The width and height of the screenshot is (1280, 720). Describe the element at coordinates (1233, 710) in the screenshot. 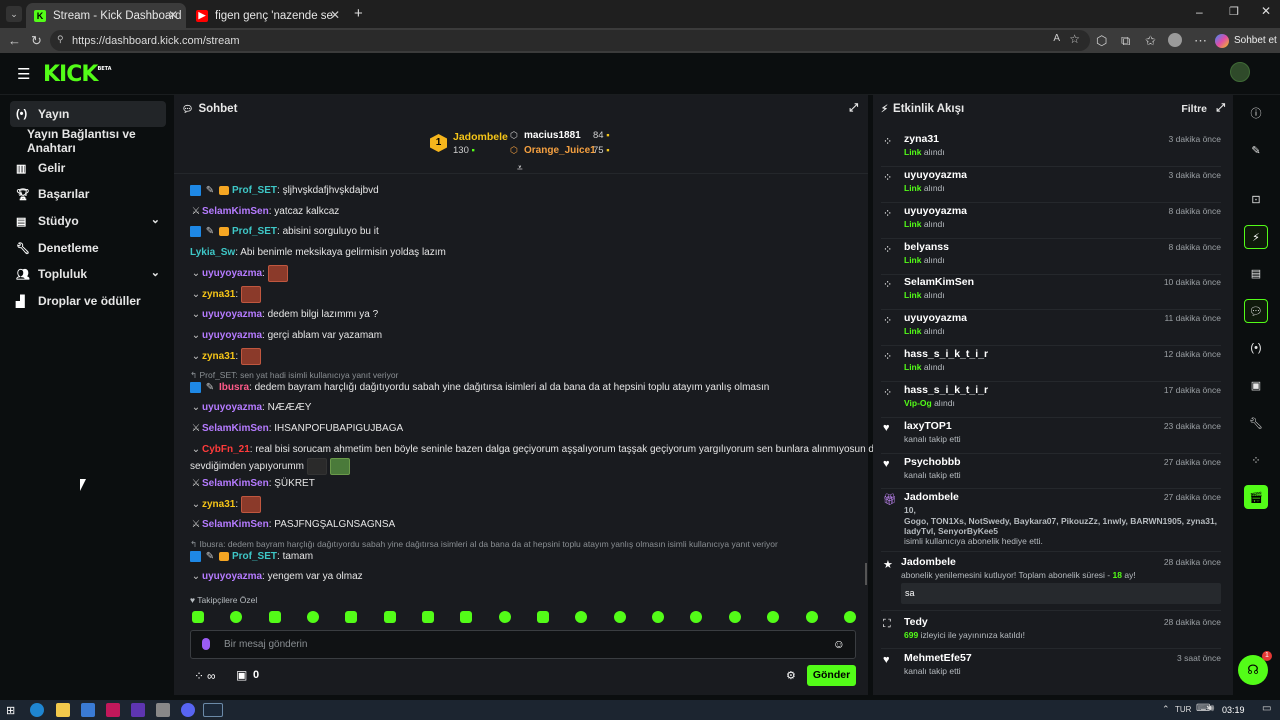

I see `clock: 03:19` at that location.